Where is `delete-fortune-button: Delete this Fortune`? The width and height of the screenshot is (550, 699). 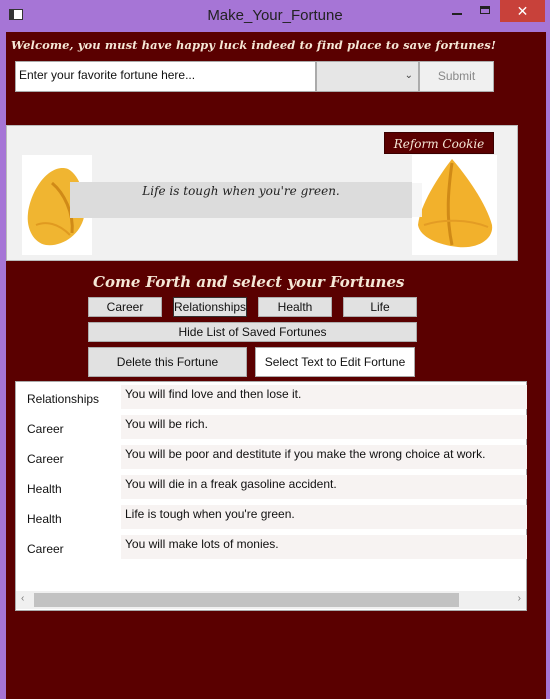 delete-fortune-button: Delete this Fortune is located at coordinates (167, 362).